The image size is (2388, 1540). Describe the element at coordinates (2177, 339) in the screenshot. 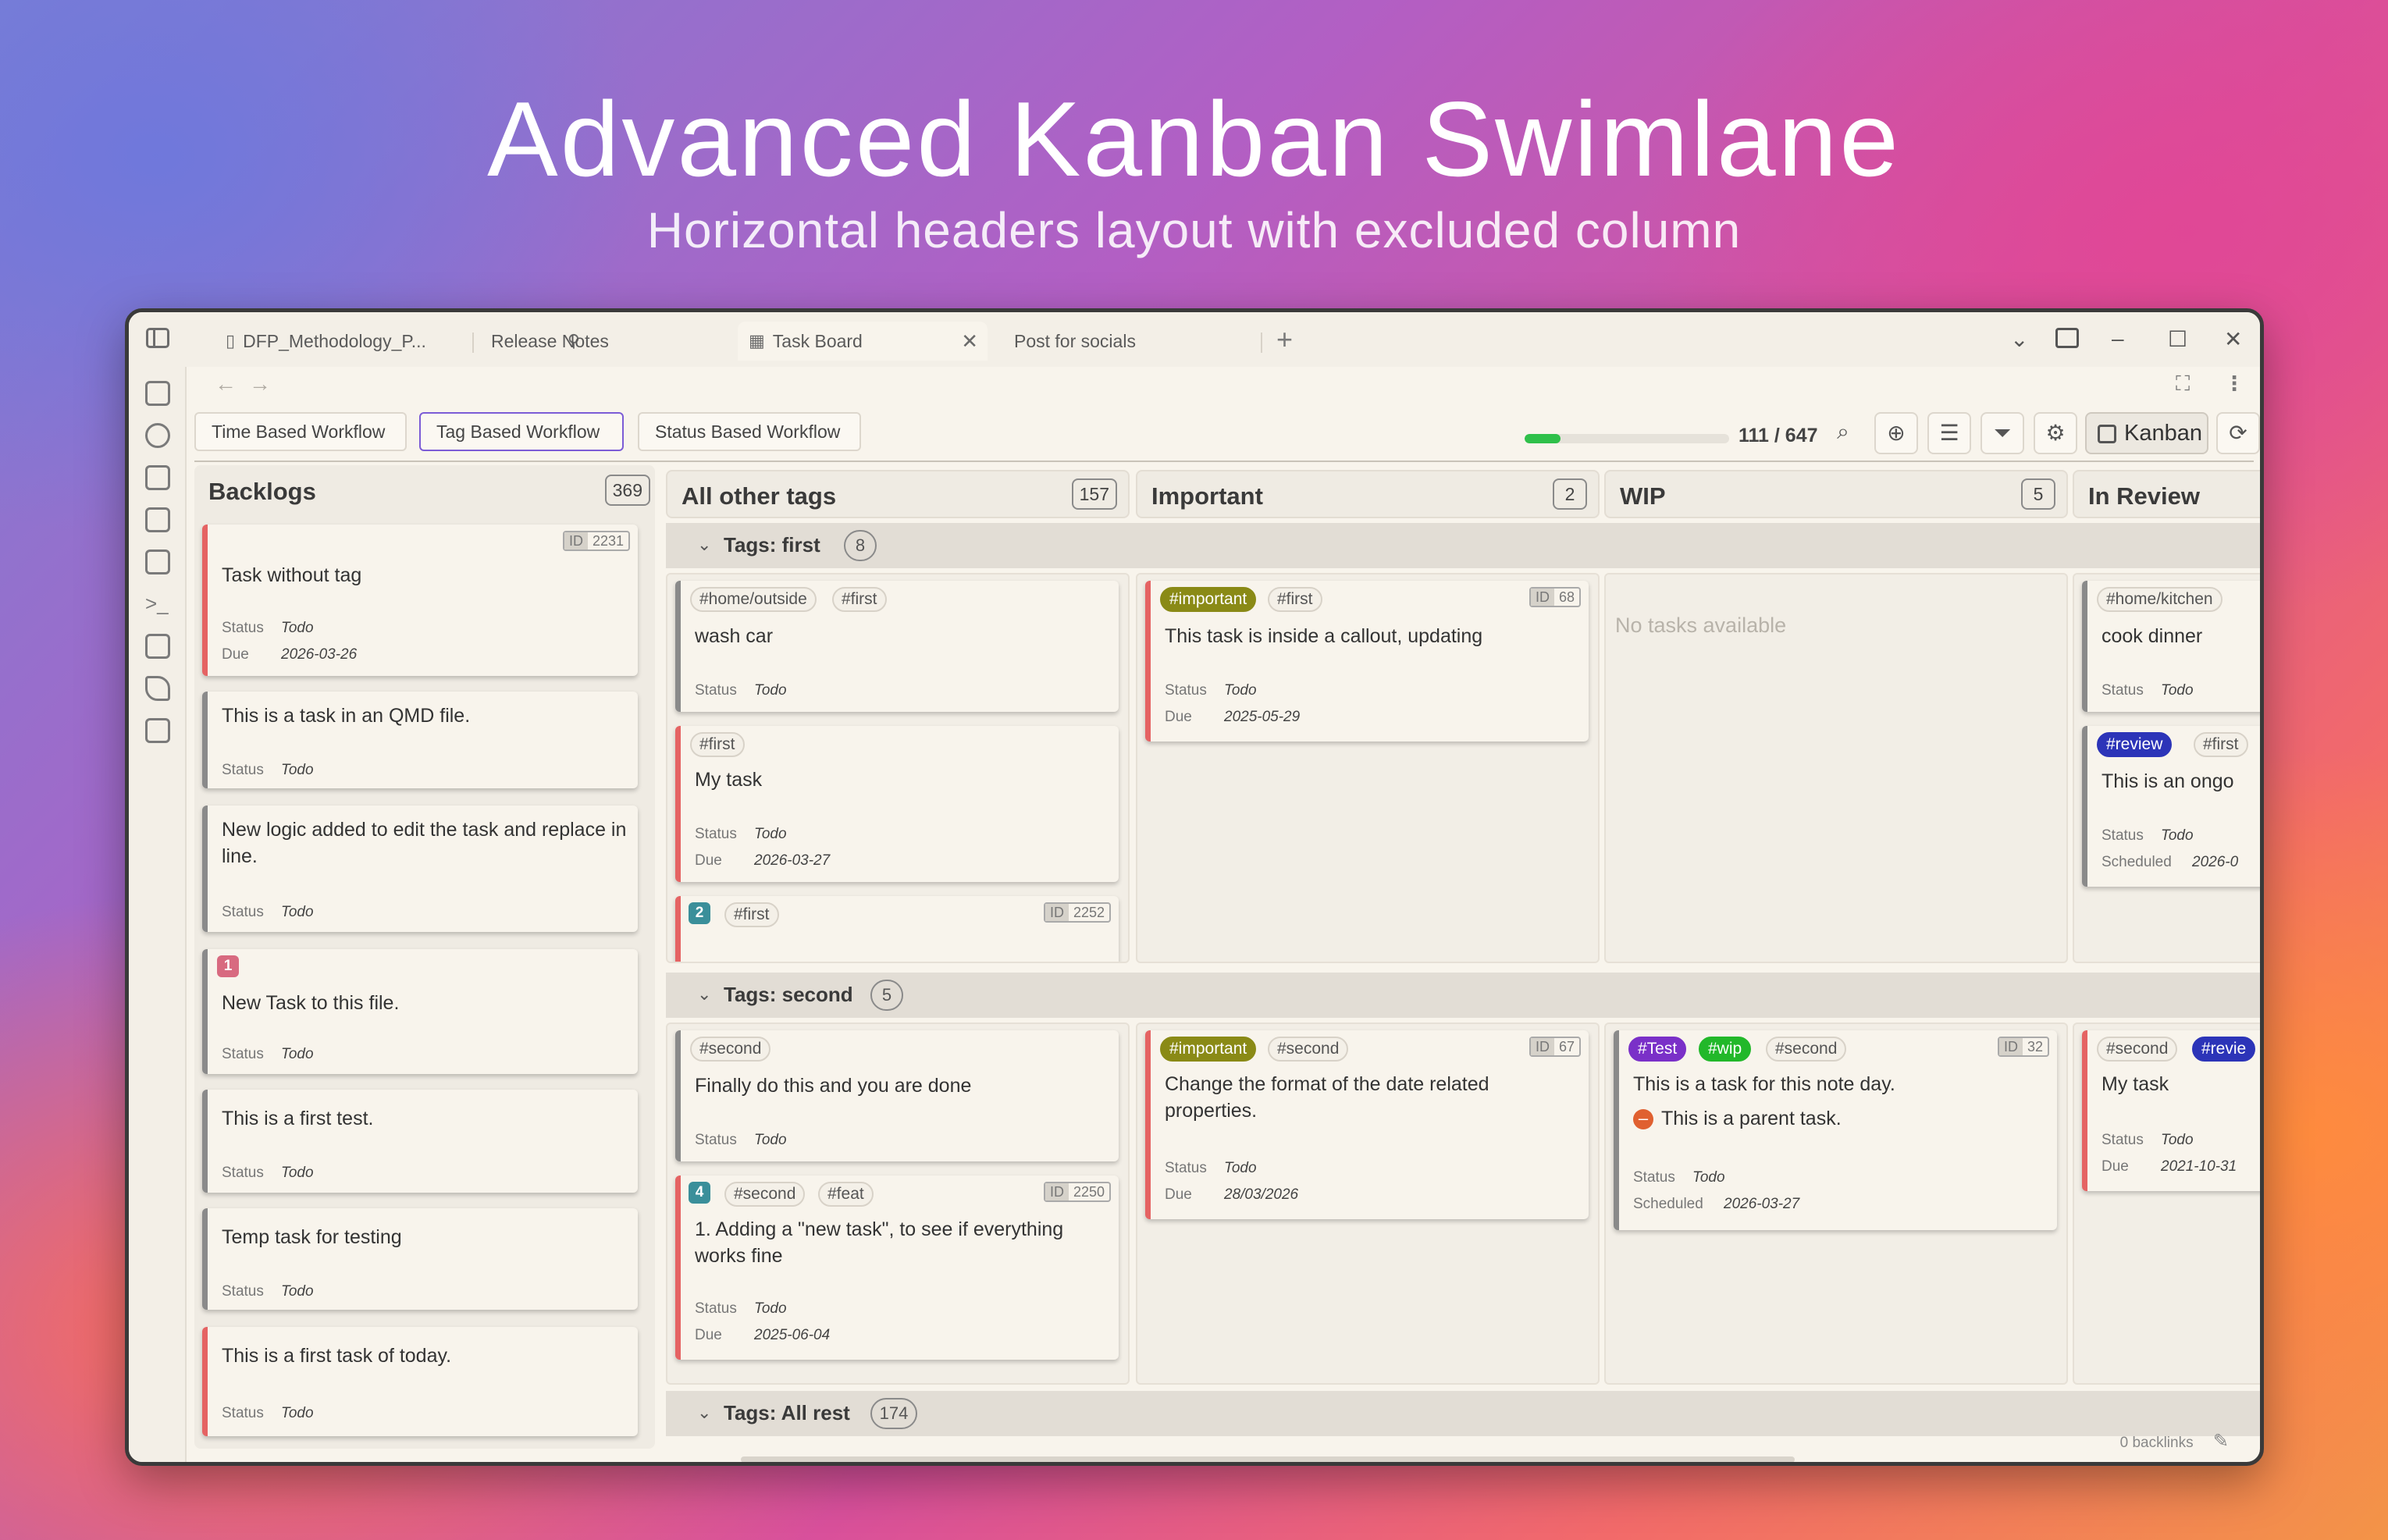

I see `maximize-icon: ☐` at that location.